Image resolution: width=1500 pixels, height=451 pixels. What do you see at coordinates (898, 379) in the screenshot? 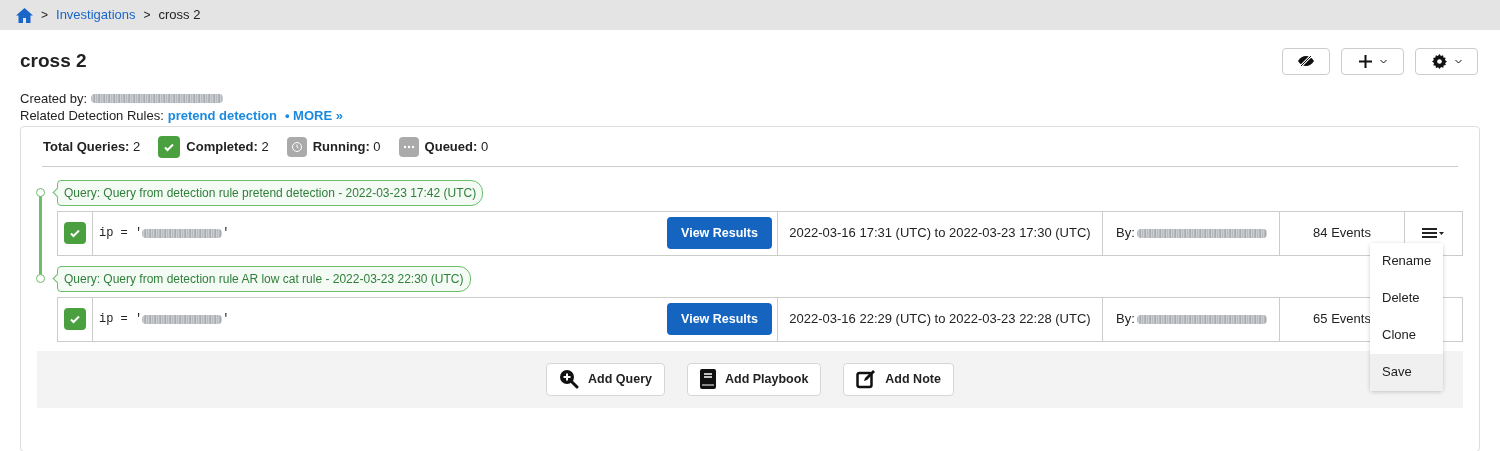
I see `add-button: Add Note` at bounding box center [898, 379].